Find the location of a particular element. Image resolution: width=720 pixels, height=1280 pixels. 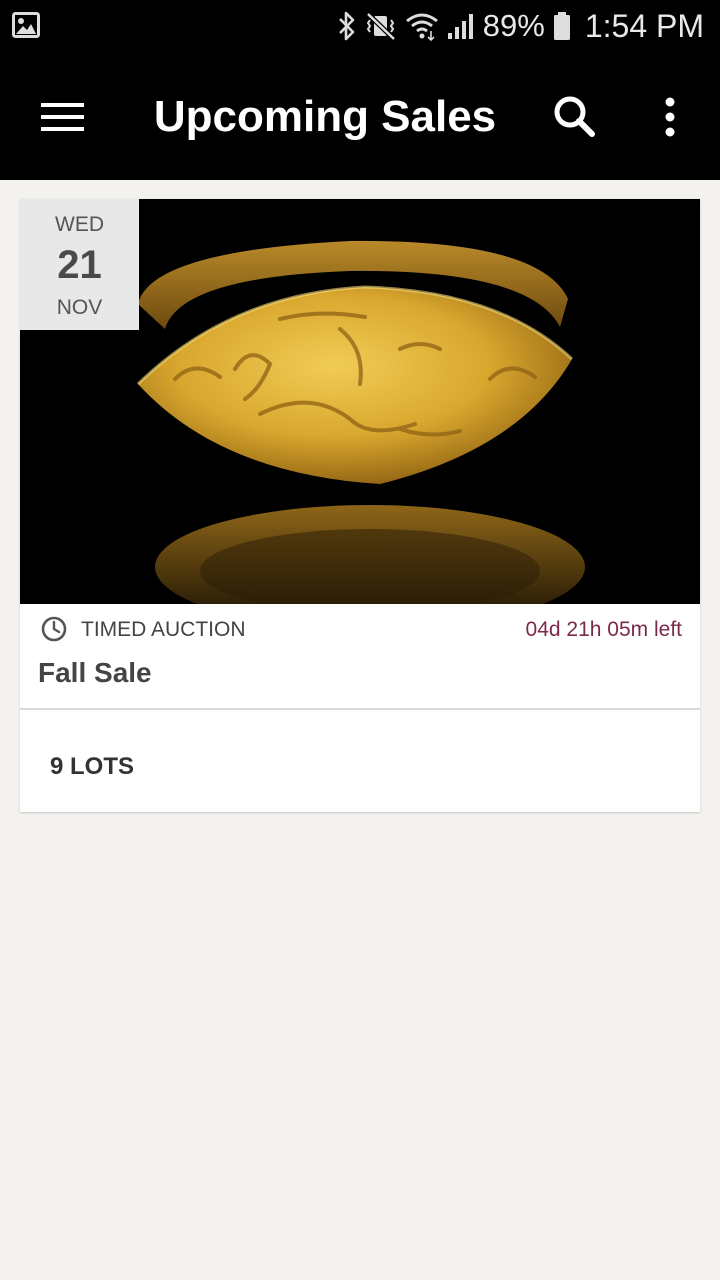

time-left-label: 04d 21h 05m left is located at coordinates (603, 629).